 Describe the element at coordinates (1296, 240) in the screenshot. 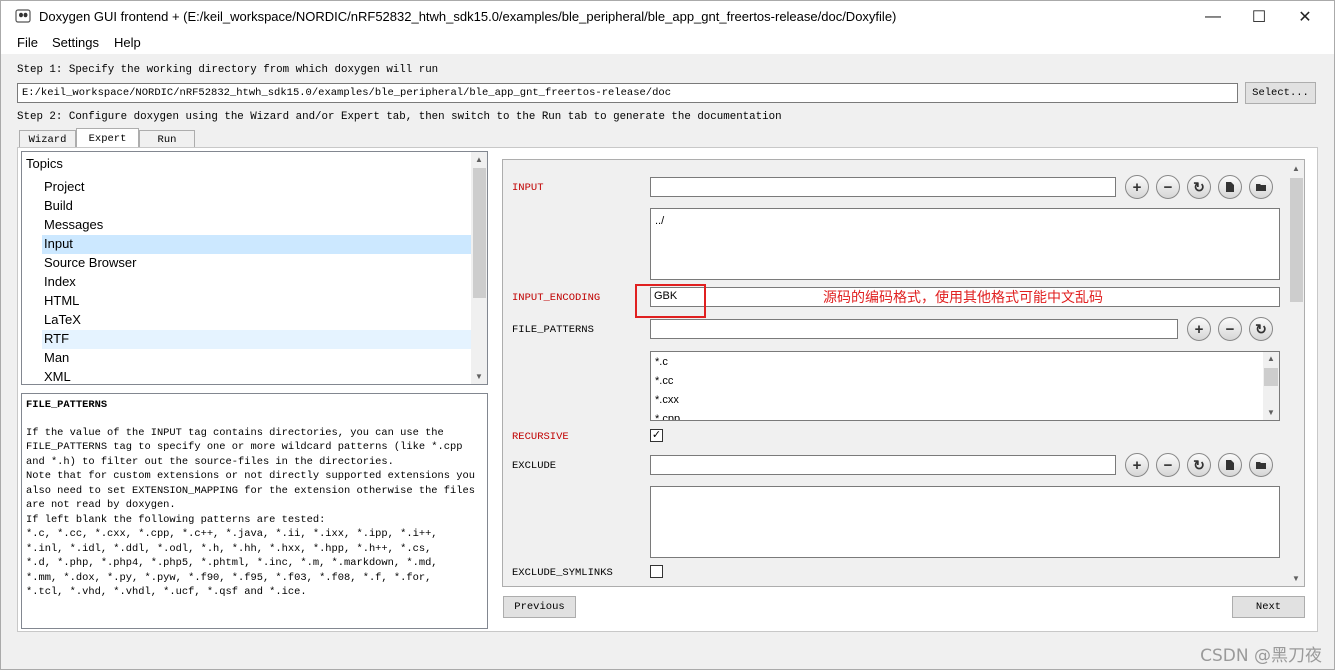

I see `form-scroll-thumb` at that location.